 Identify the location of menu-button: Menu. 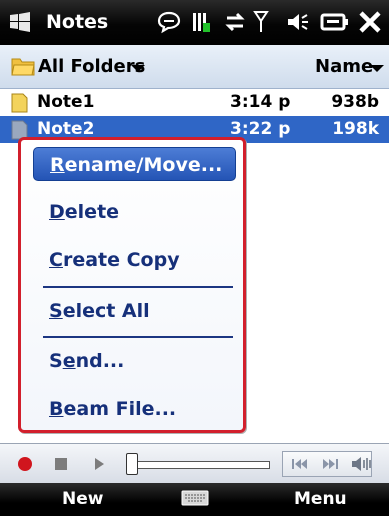
(320, 499).